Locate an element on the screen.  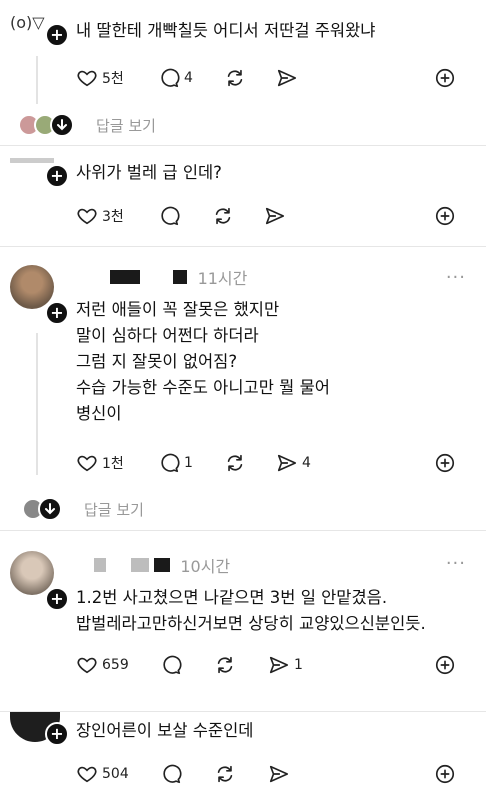
like-button: 659 is located at coordinates (102, 665).